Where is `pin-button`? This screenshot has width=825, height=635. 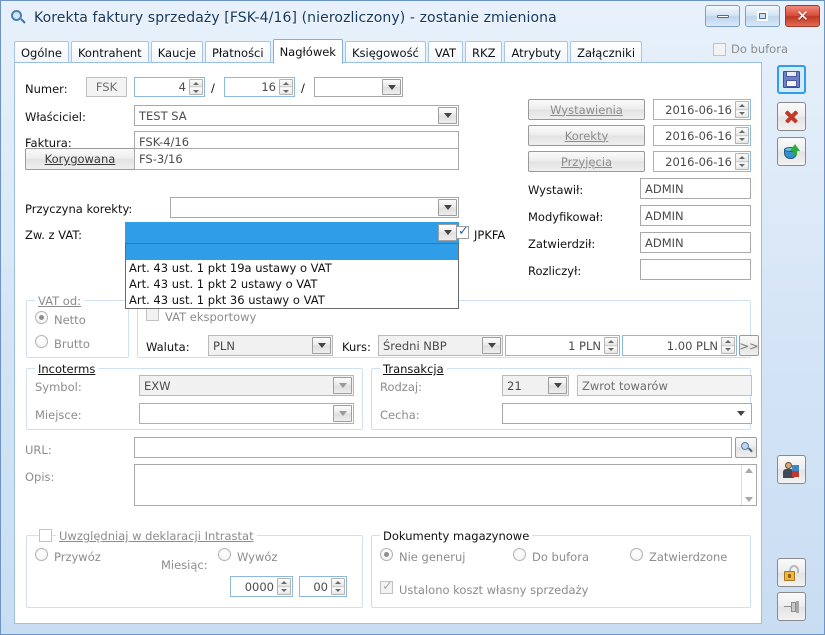 pin-button is located at coordinates (791, 606).